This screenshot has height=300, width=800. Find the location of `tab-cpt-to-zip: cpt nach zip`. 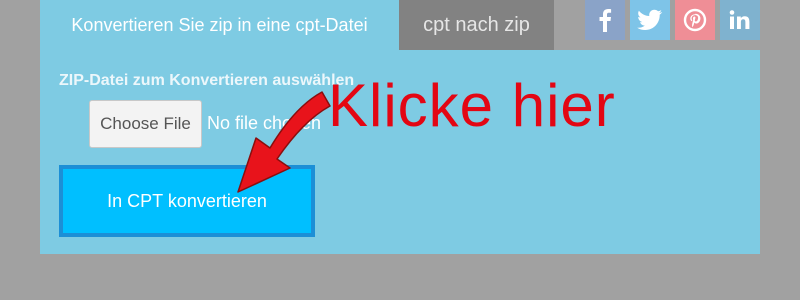

tab-cpt-to-zip: cpt nach zip is located at coordinates (476, 25).